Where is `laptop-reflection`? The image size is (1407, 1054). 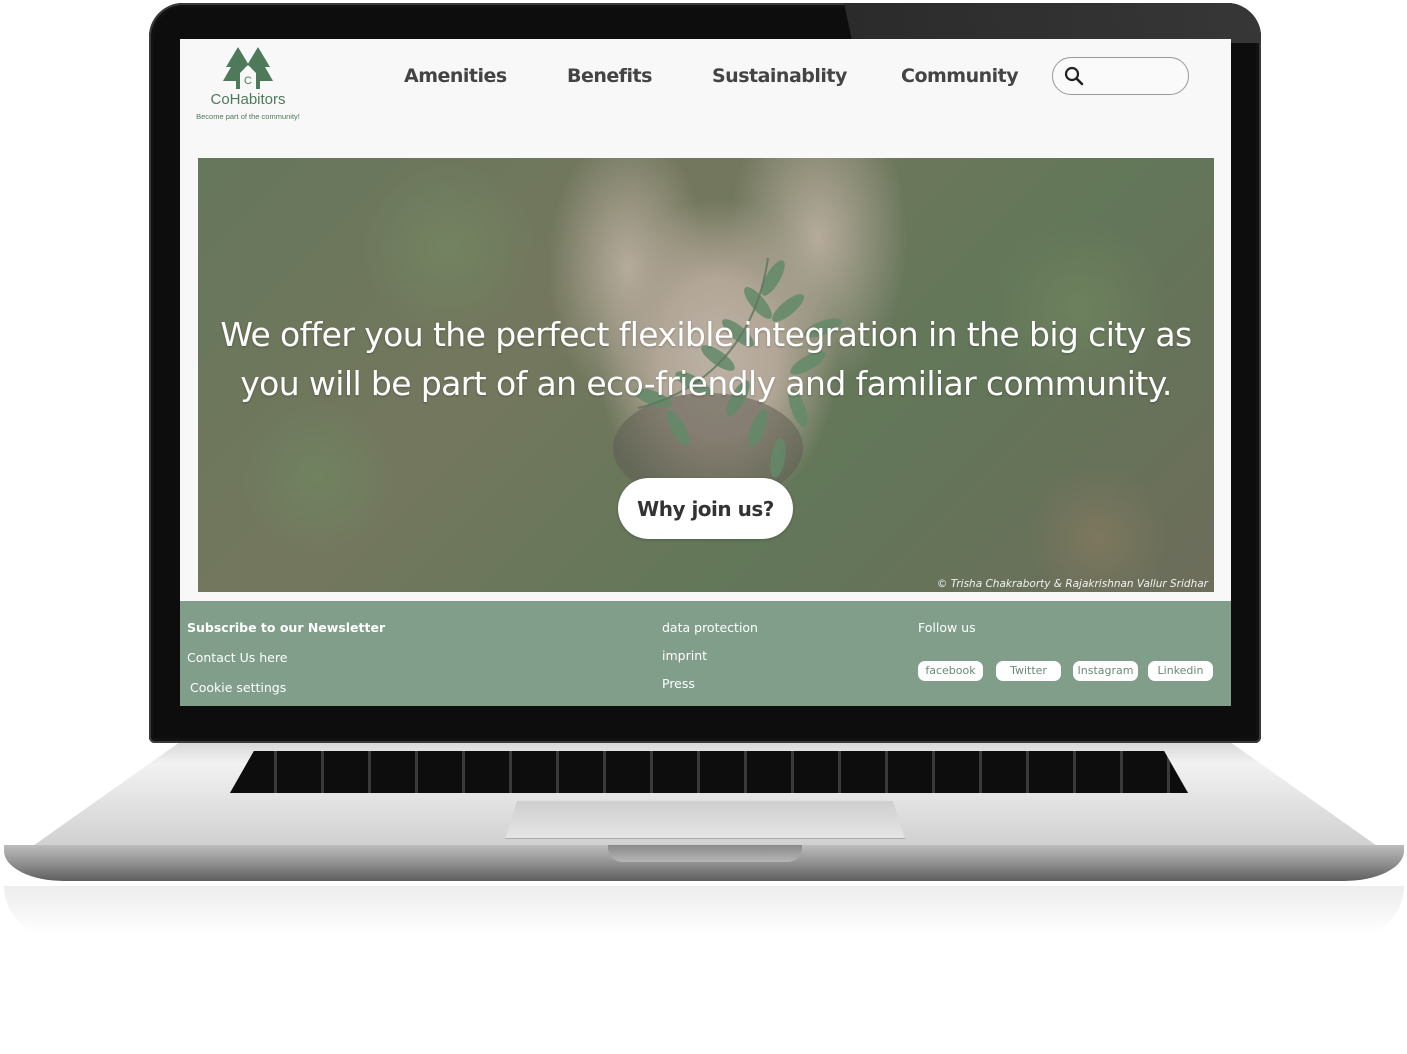
laptop-reflection is located at coordinates (704, 911).